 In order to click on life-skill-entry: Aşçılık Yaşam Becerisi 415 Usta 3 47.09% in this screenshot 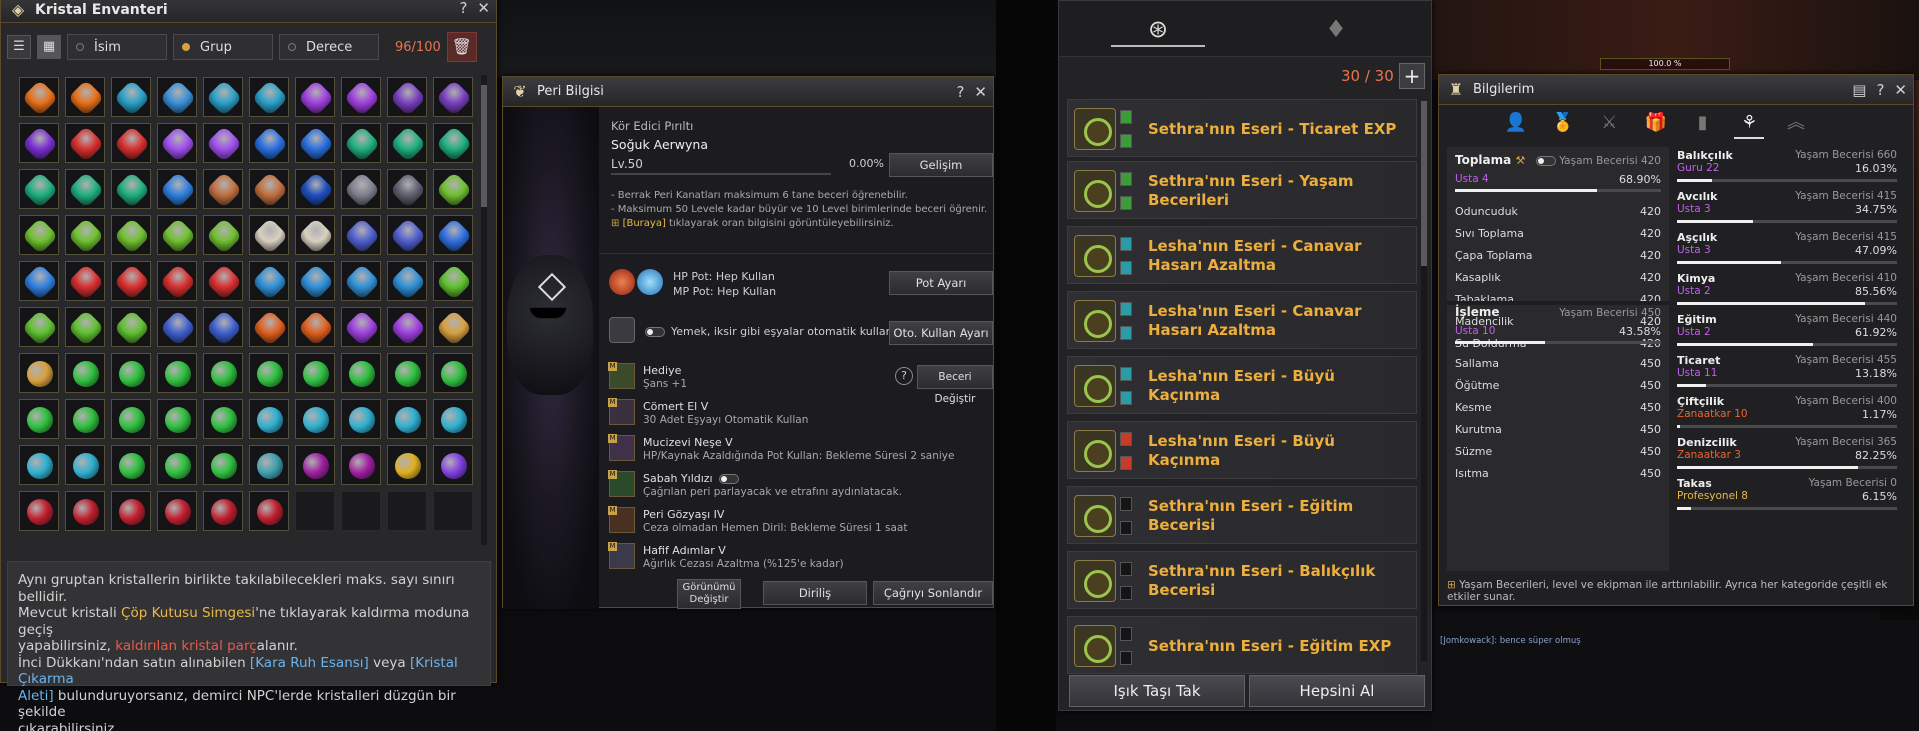, I will do `click(1787, 249)`.